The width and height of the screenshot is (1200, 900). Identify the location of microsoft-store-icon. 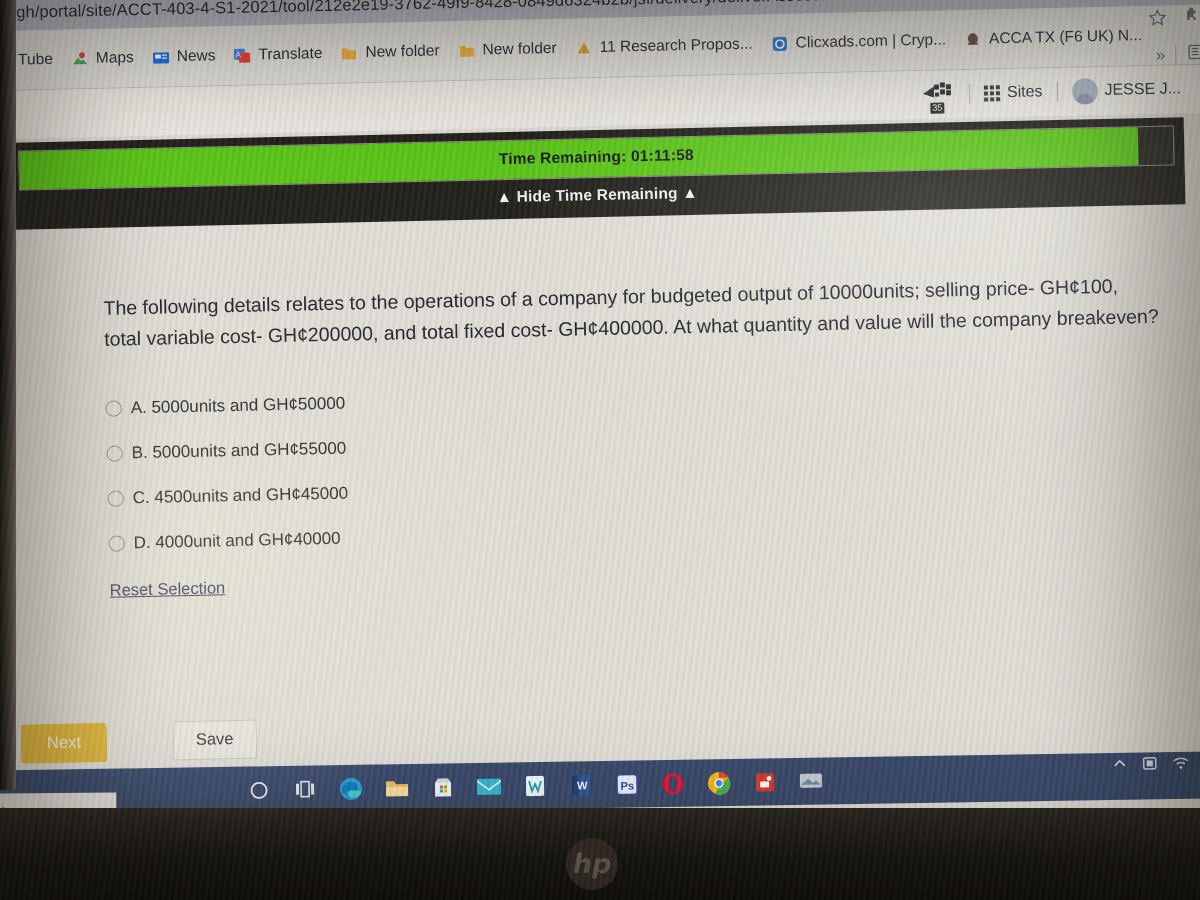
(443, 787).